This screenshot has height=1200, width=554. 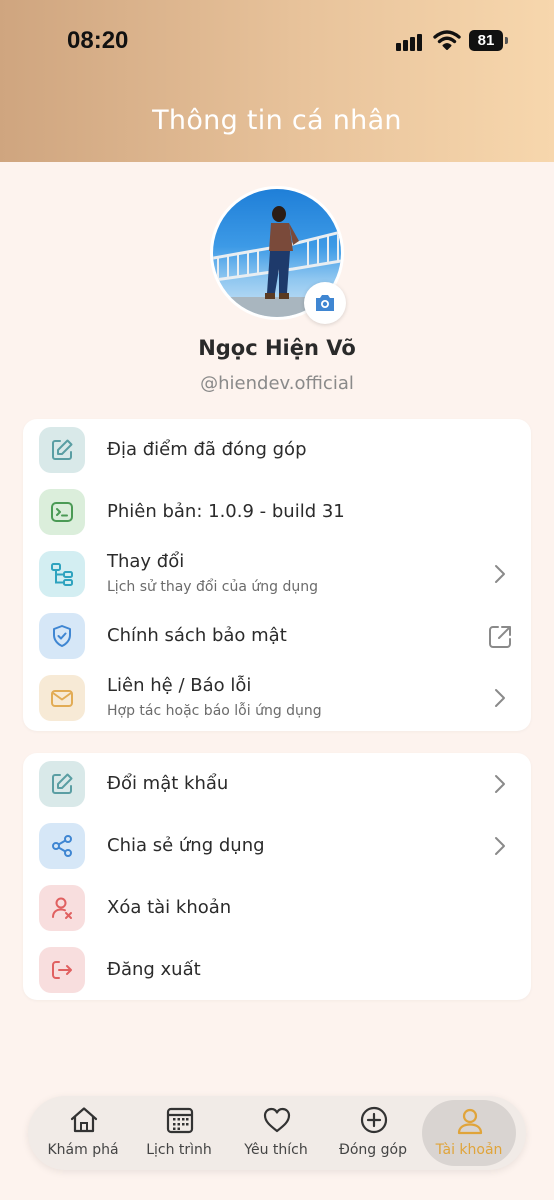 I want to click on menu-item-label: Địa điểm đã đóng góp, so click(x=207, y=449).